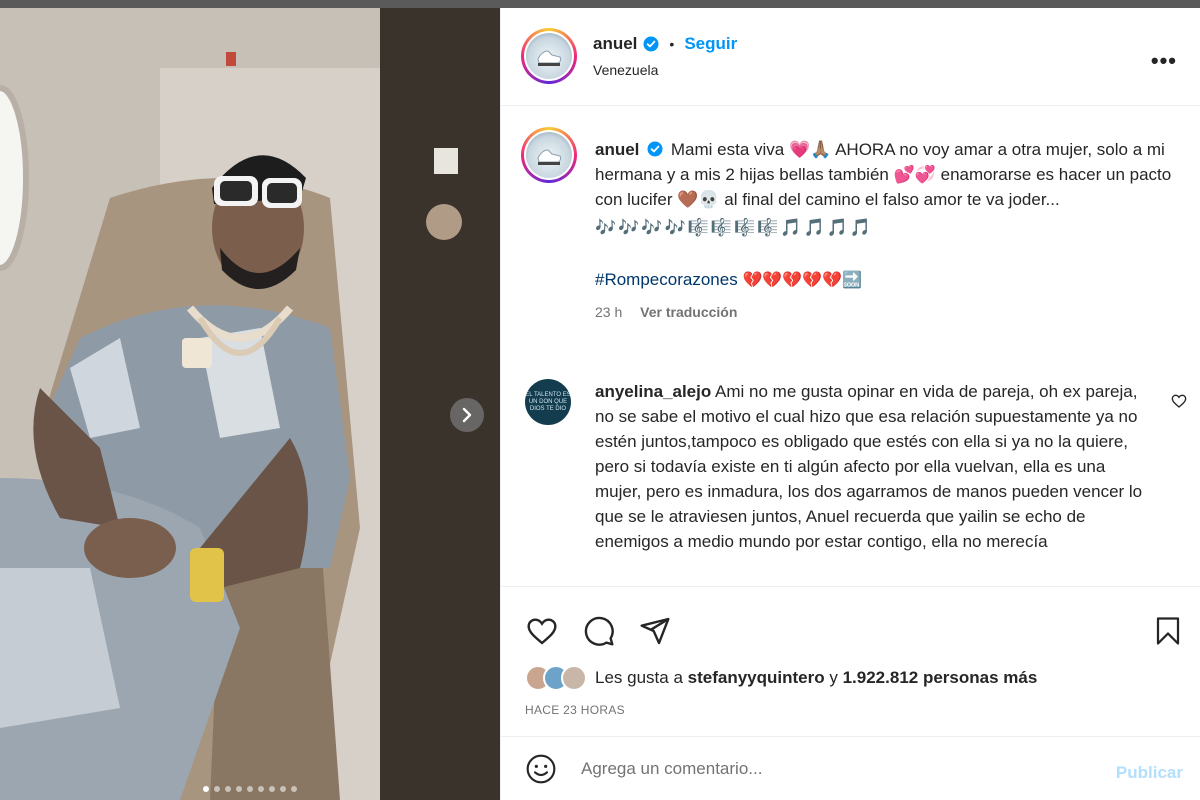 The width and height of the screenshot is (1200, 800). I want to click on comment-like-button, so click(1179, 403).